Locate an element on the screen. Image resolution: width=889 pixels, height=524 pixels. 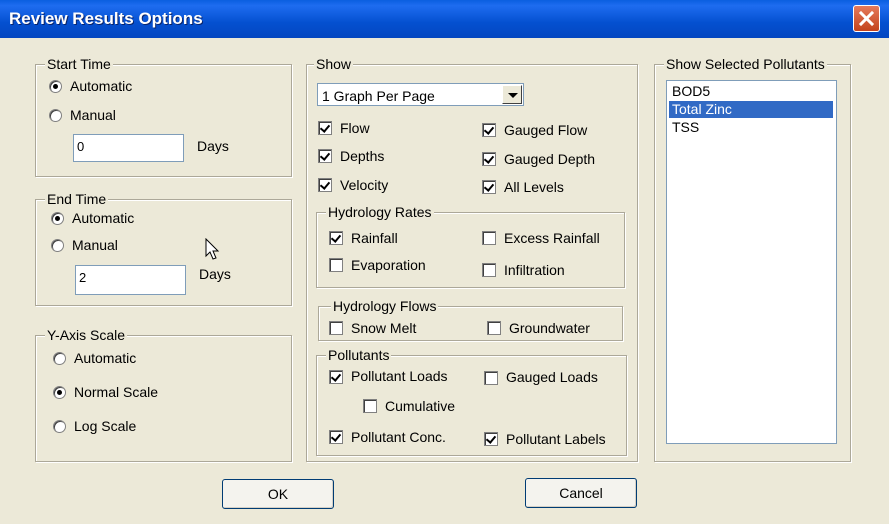
graph-mode-select: 1 Graph Per Page is located at coordinates (420, 94).